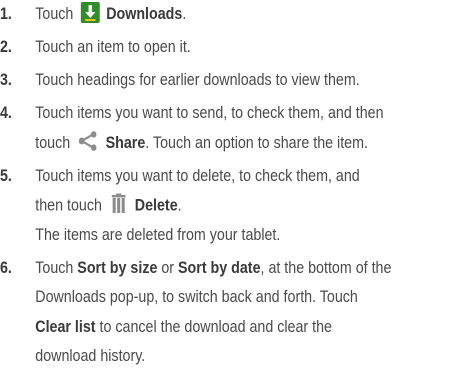 The height and width of the screenshot is (376, 472). Describe the element at coordinates (123, 142) in the screenshot. I see `ui-term: Share` at that location.